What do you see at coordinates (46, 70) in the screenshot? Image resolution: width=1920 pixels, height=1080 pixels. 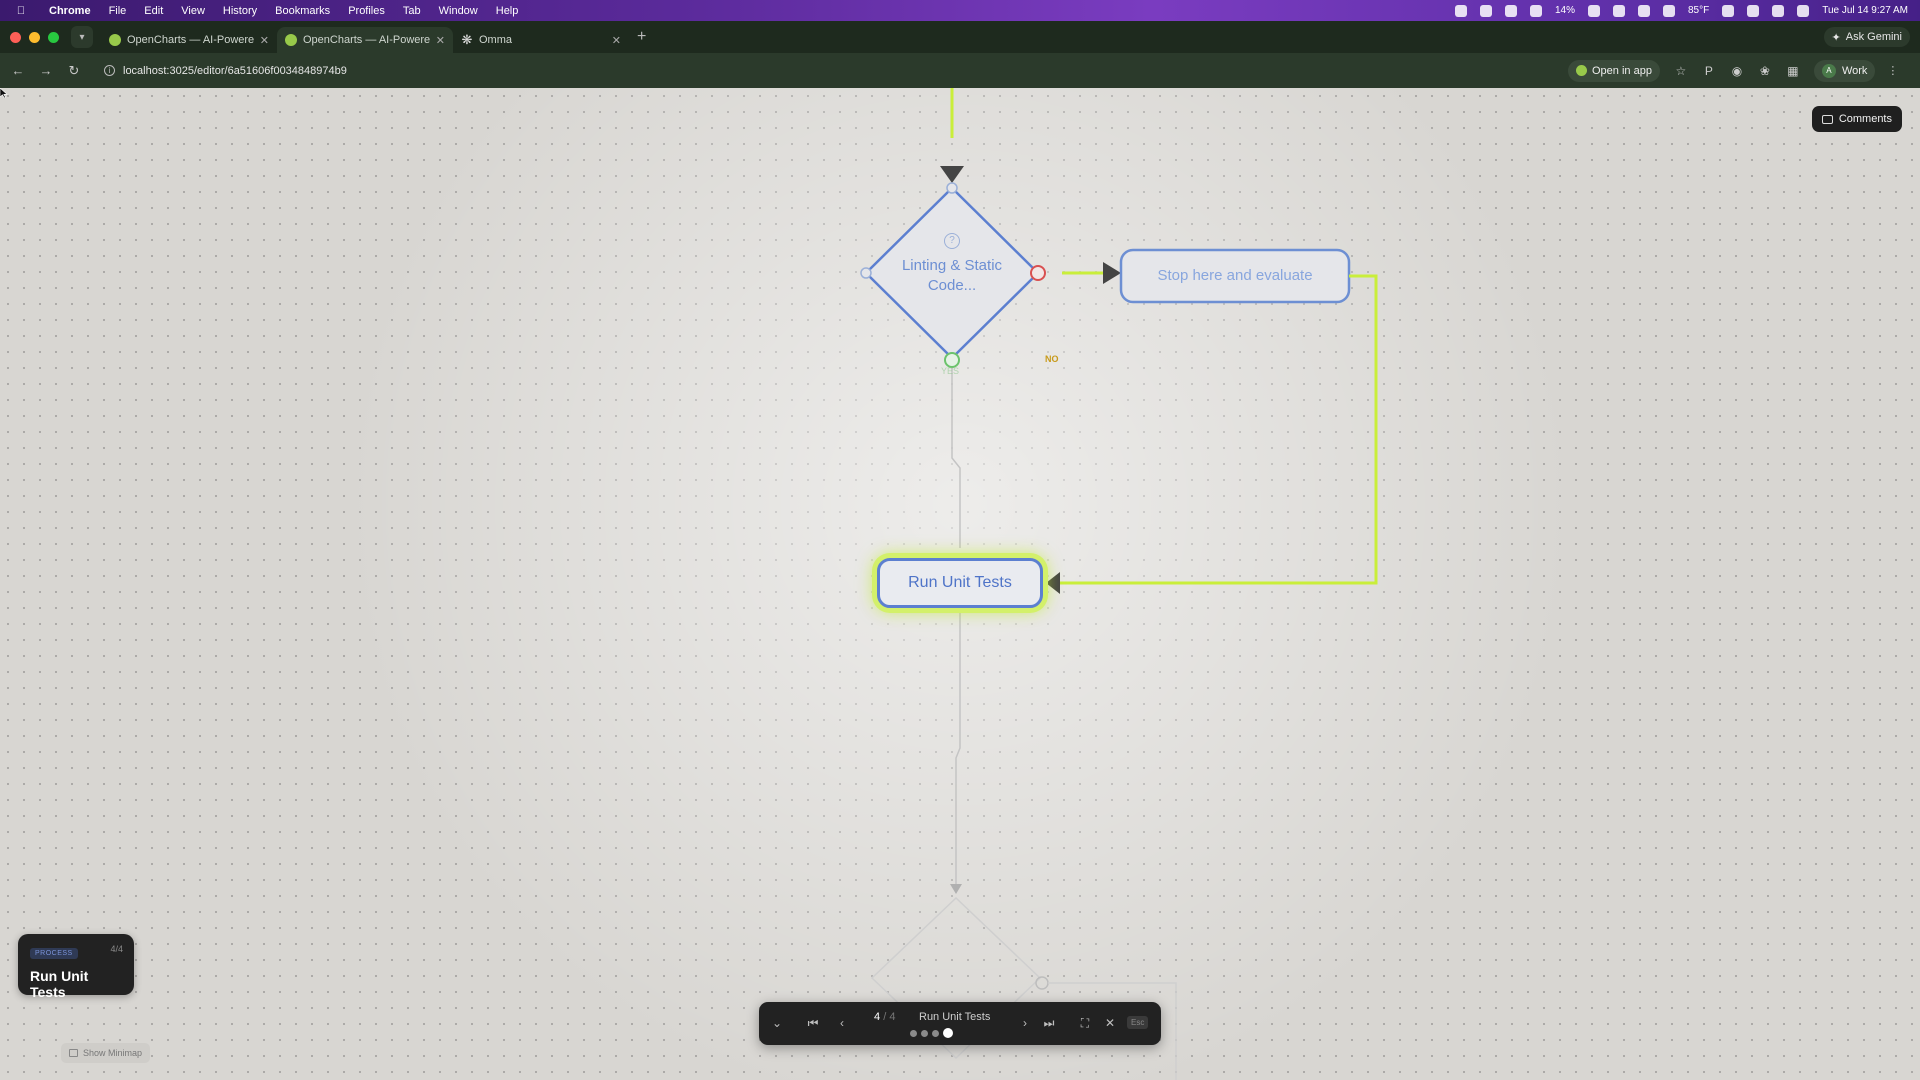 I see `forward-arrow-icon: →` at bounding box center [46, 70].